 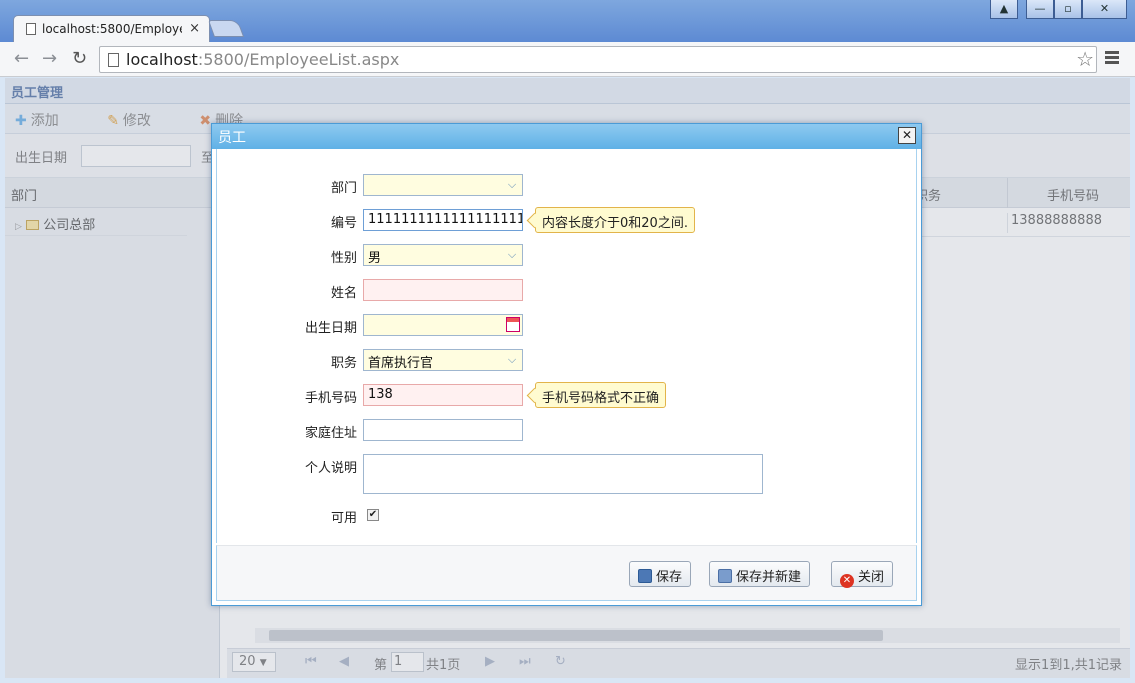 What do you see at coordinates (343, 363) in the screenshot?
I see `position-label: 职务` at bounding box center [343, 363].